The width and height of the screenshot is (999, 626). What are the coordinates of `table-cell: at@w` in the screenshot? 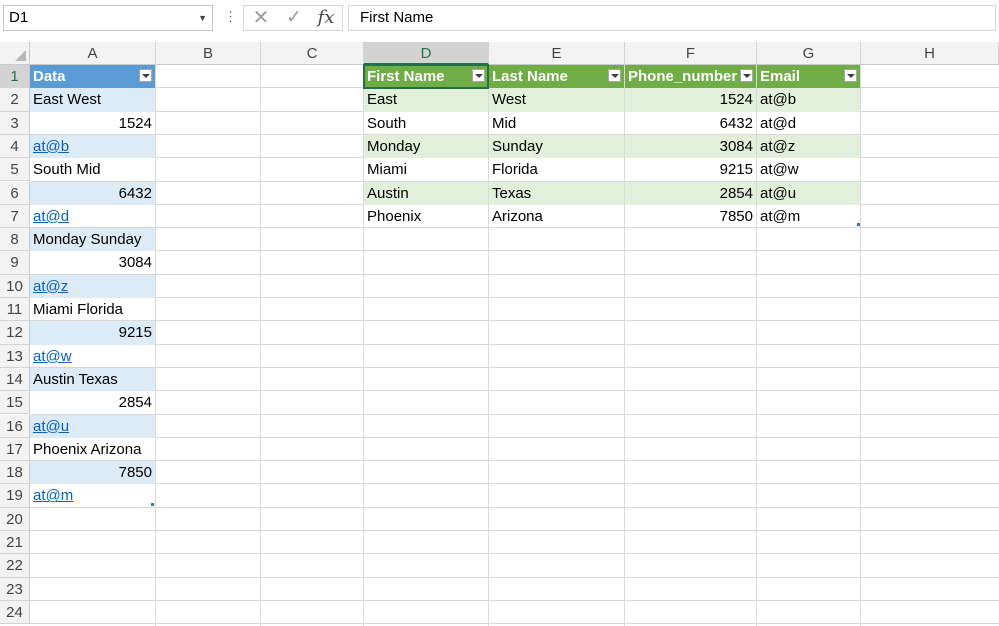 It's located at (808, 169).